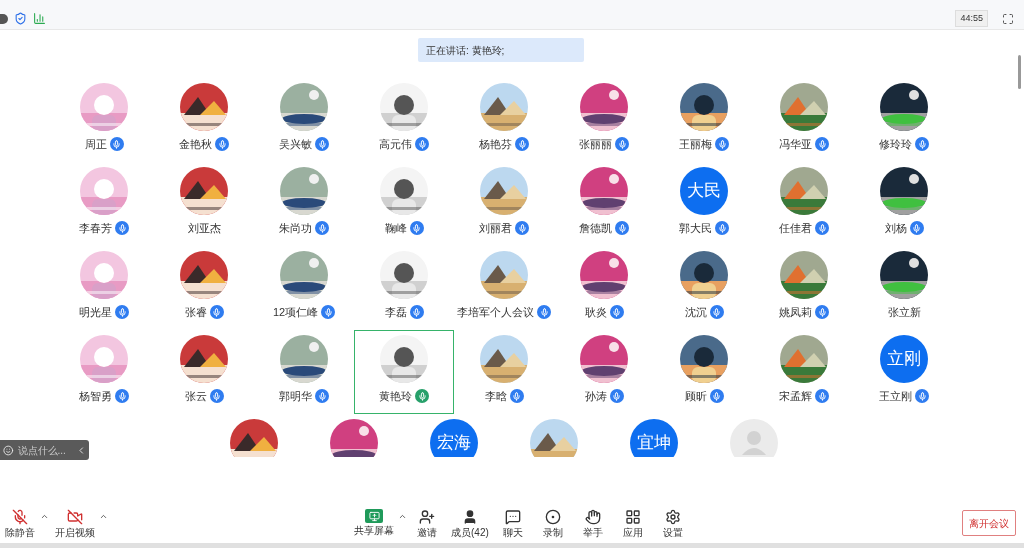 This screenshot has width=1024, height=548. I want to click on toolbar-button: 聊天, so click(512, 523).